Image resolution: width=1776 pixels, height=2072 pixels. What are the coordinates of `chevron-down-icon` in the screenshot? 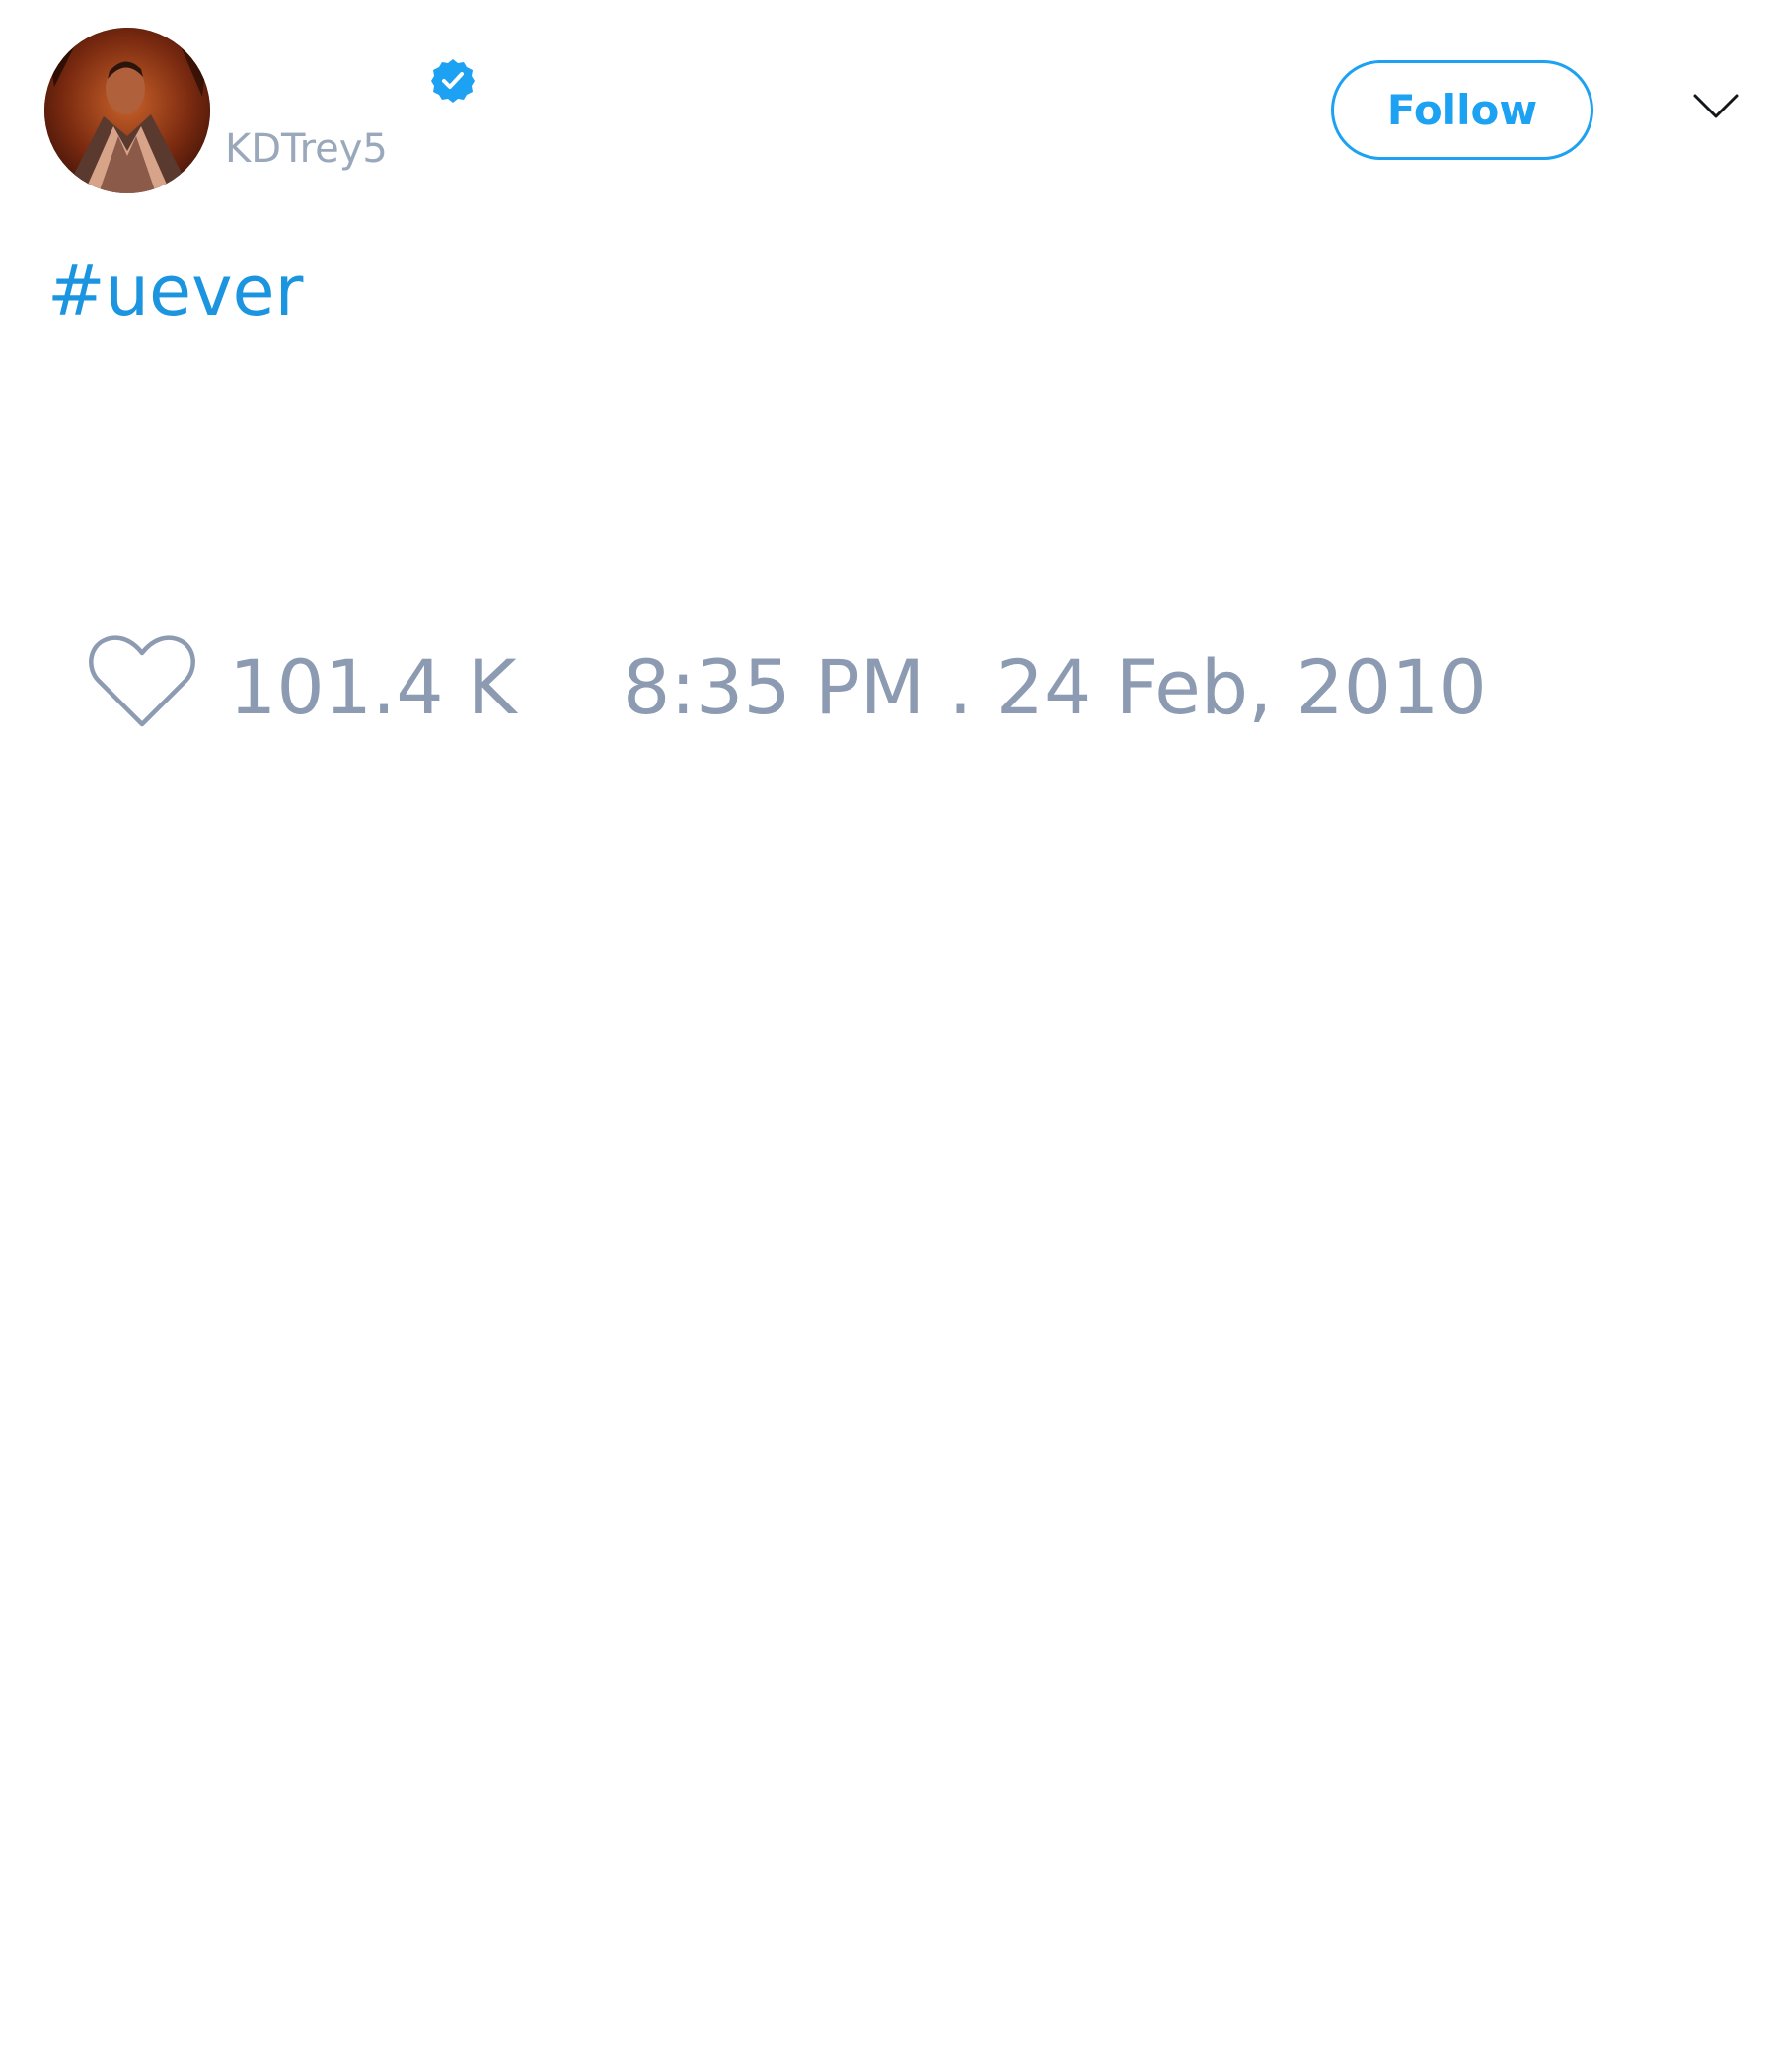 It's located at (1716, 106).